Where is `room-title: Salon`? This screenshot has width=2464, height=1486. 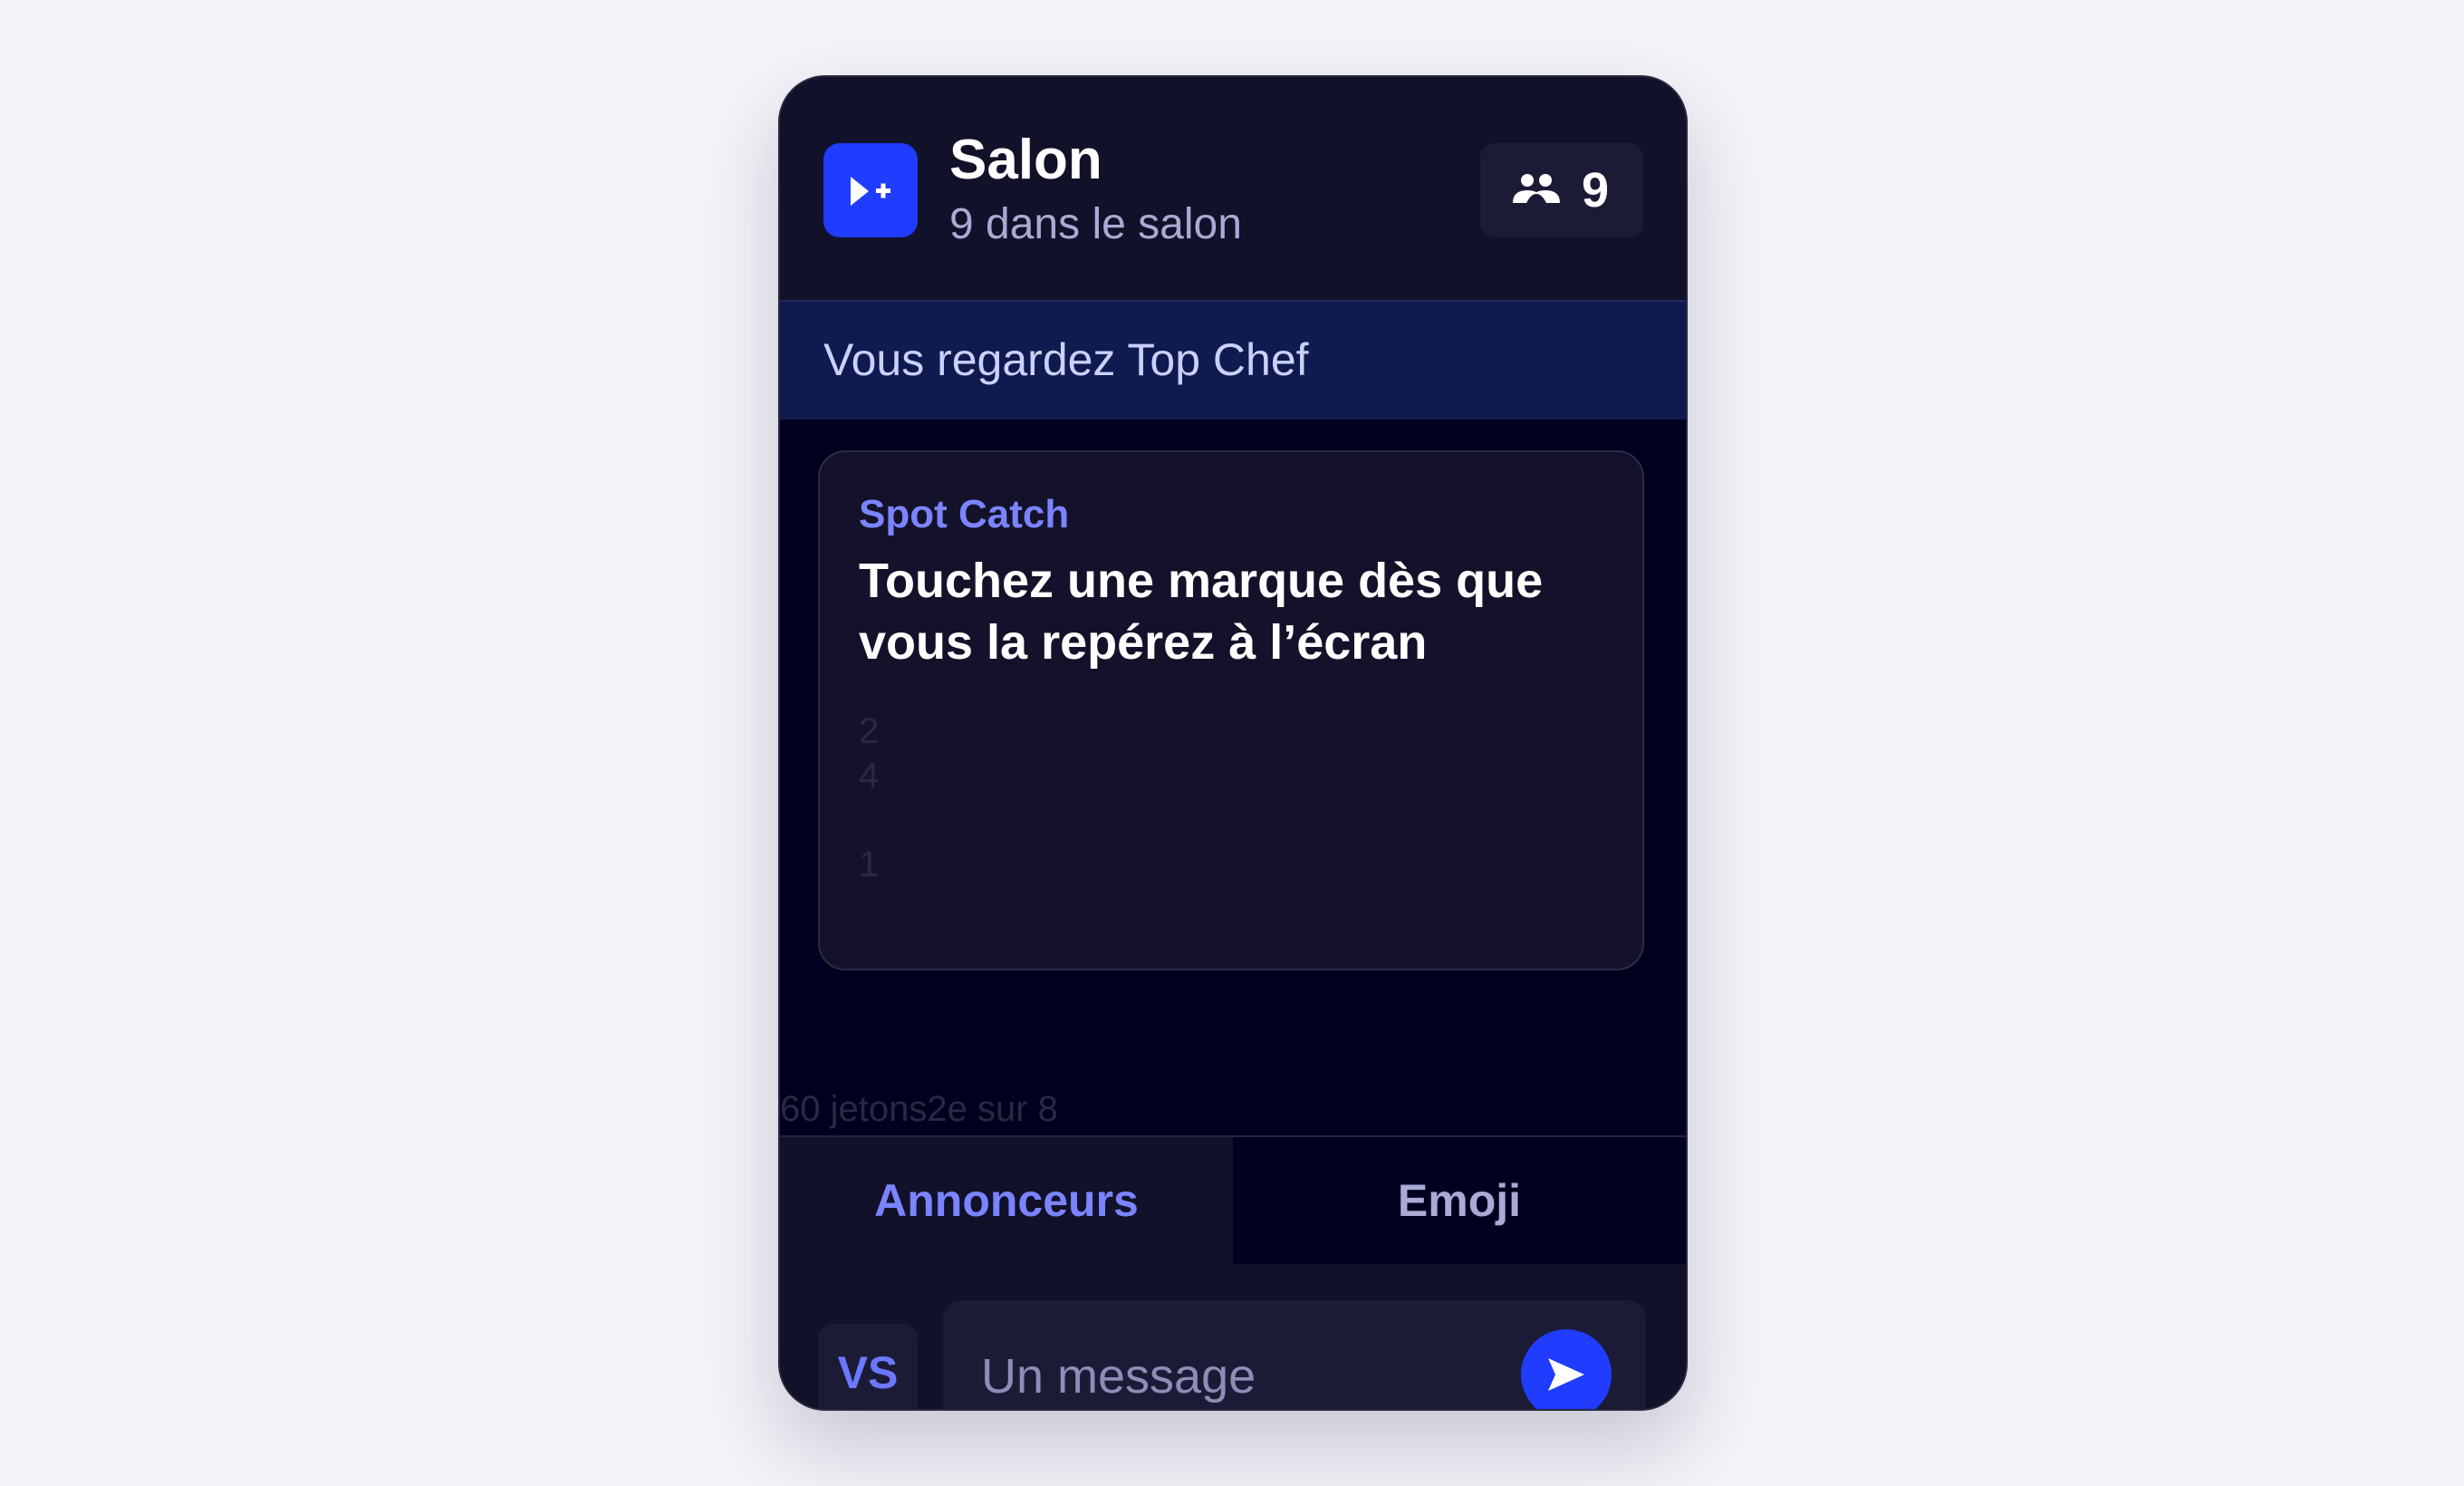 room-title: Salon is located at coordinates (1025, 160).